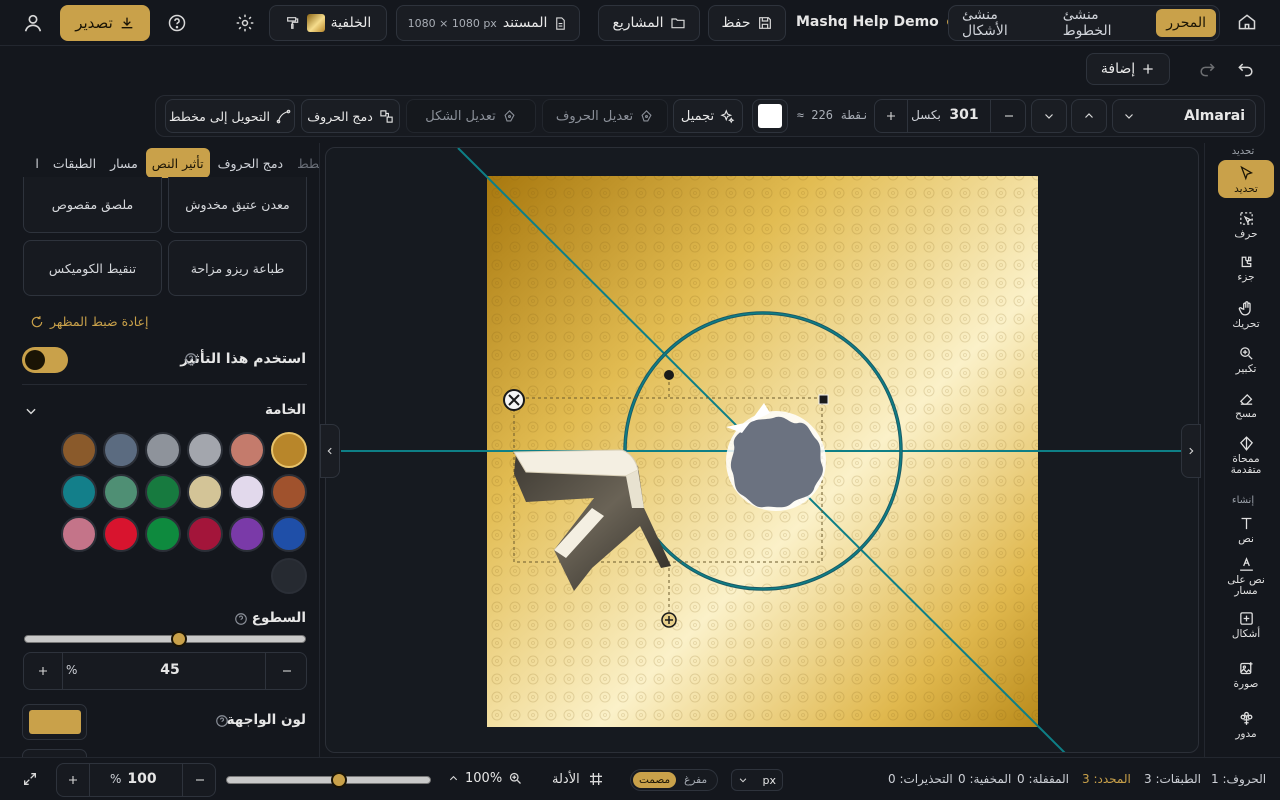  What do you see at coordinates (1246, 316) in the screenshot?
I see `tool-hand: تحريك` at bounding box center [1246, 316].